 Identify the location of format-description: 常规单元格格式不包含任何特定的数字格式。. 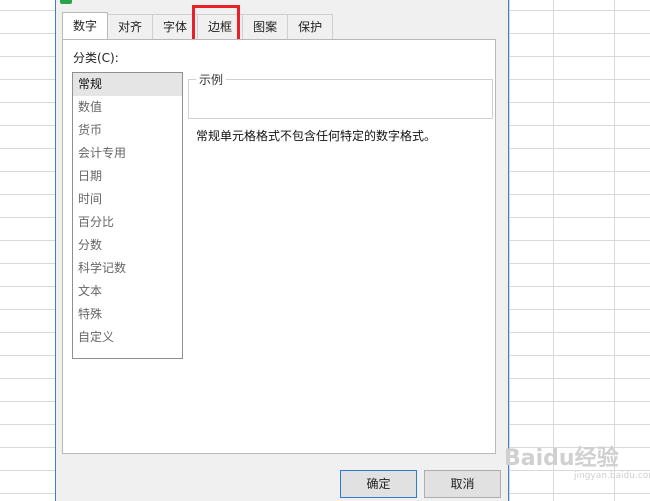
(316, 136).